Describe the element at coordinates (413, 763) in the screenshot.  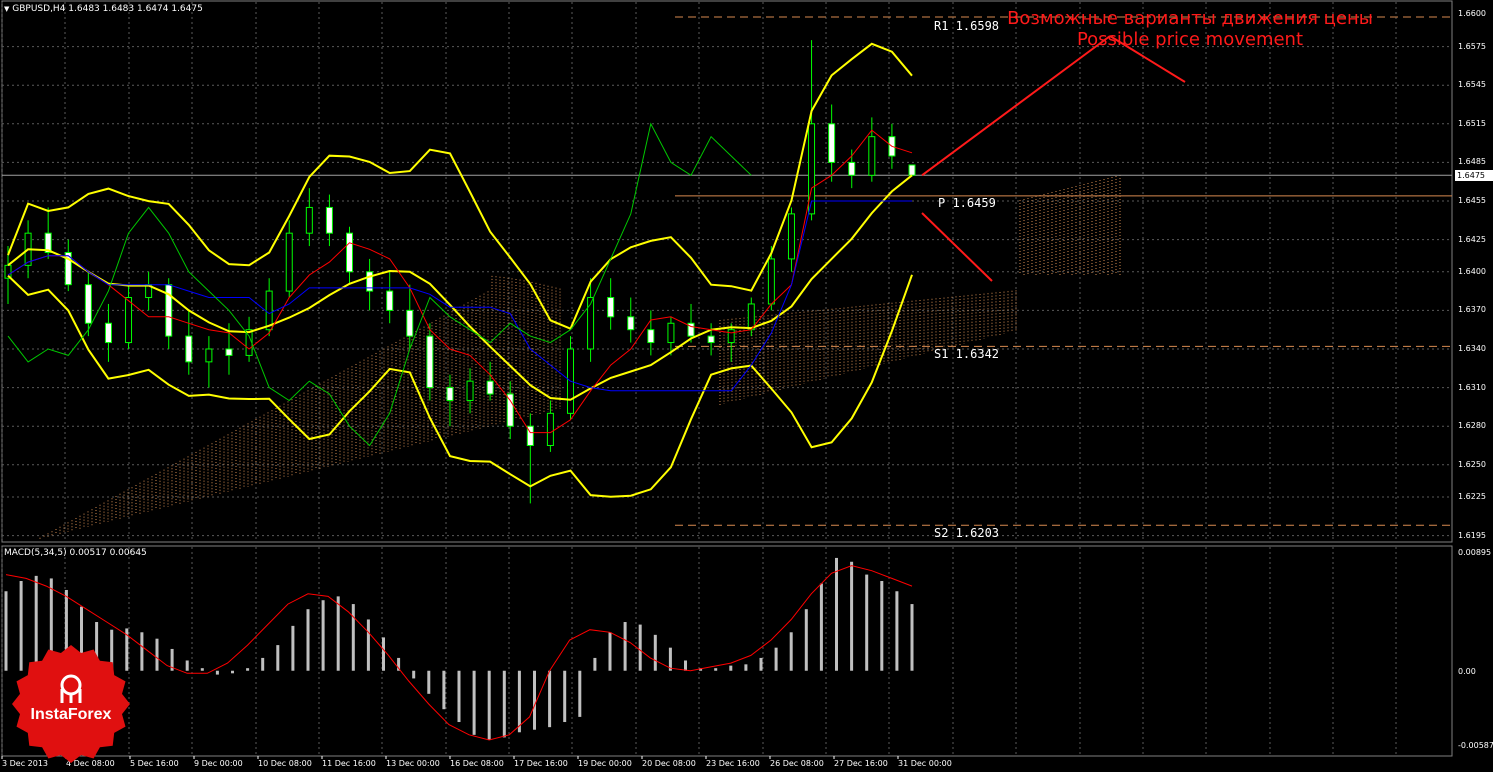
I see `time-axis-tick: 13 Dec 00:00` at that location.